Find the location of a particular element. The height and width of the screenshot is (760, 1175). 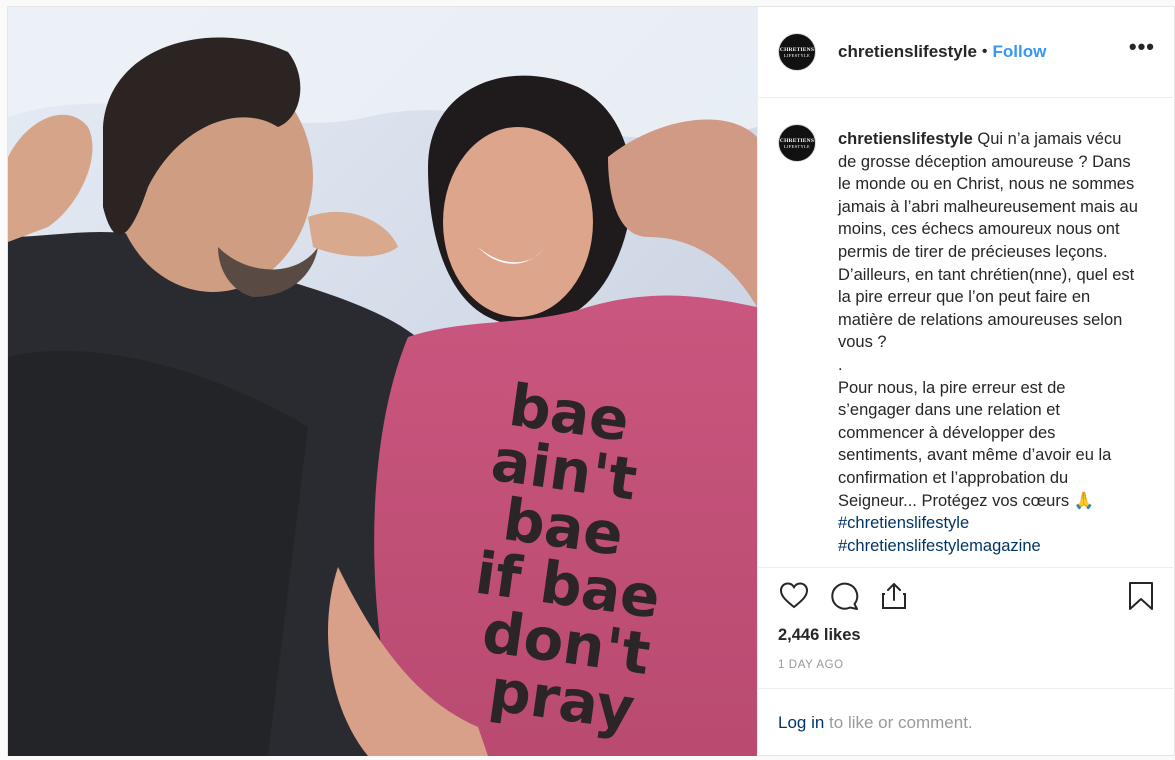

follow-button: Follow is located at coordinates (1020, 52).